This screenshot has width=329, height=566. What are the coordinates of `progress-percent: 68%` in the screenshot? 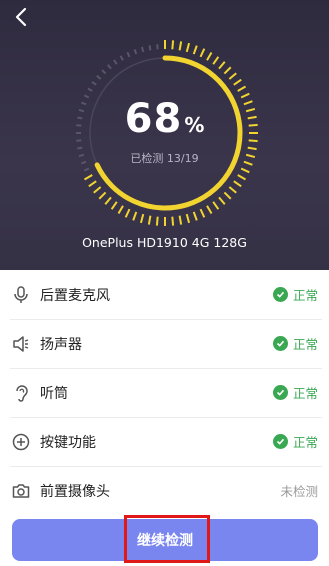 It's located at (164, 119).